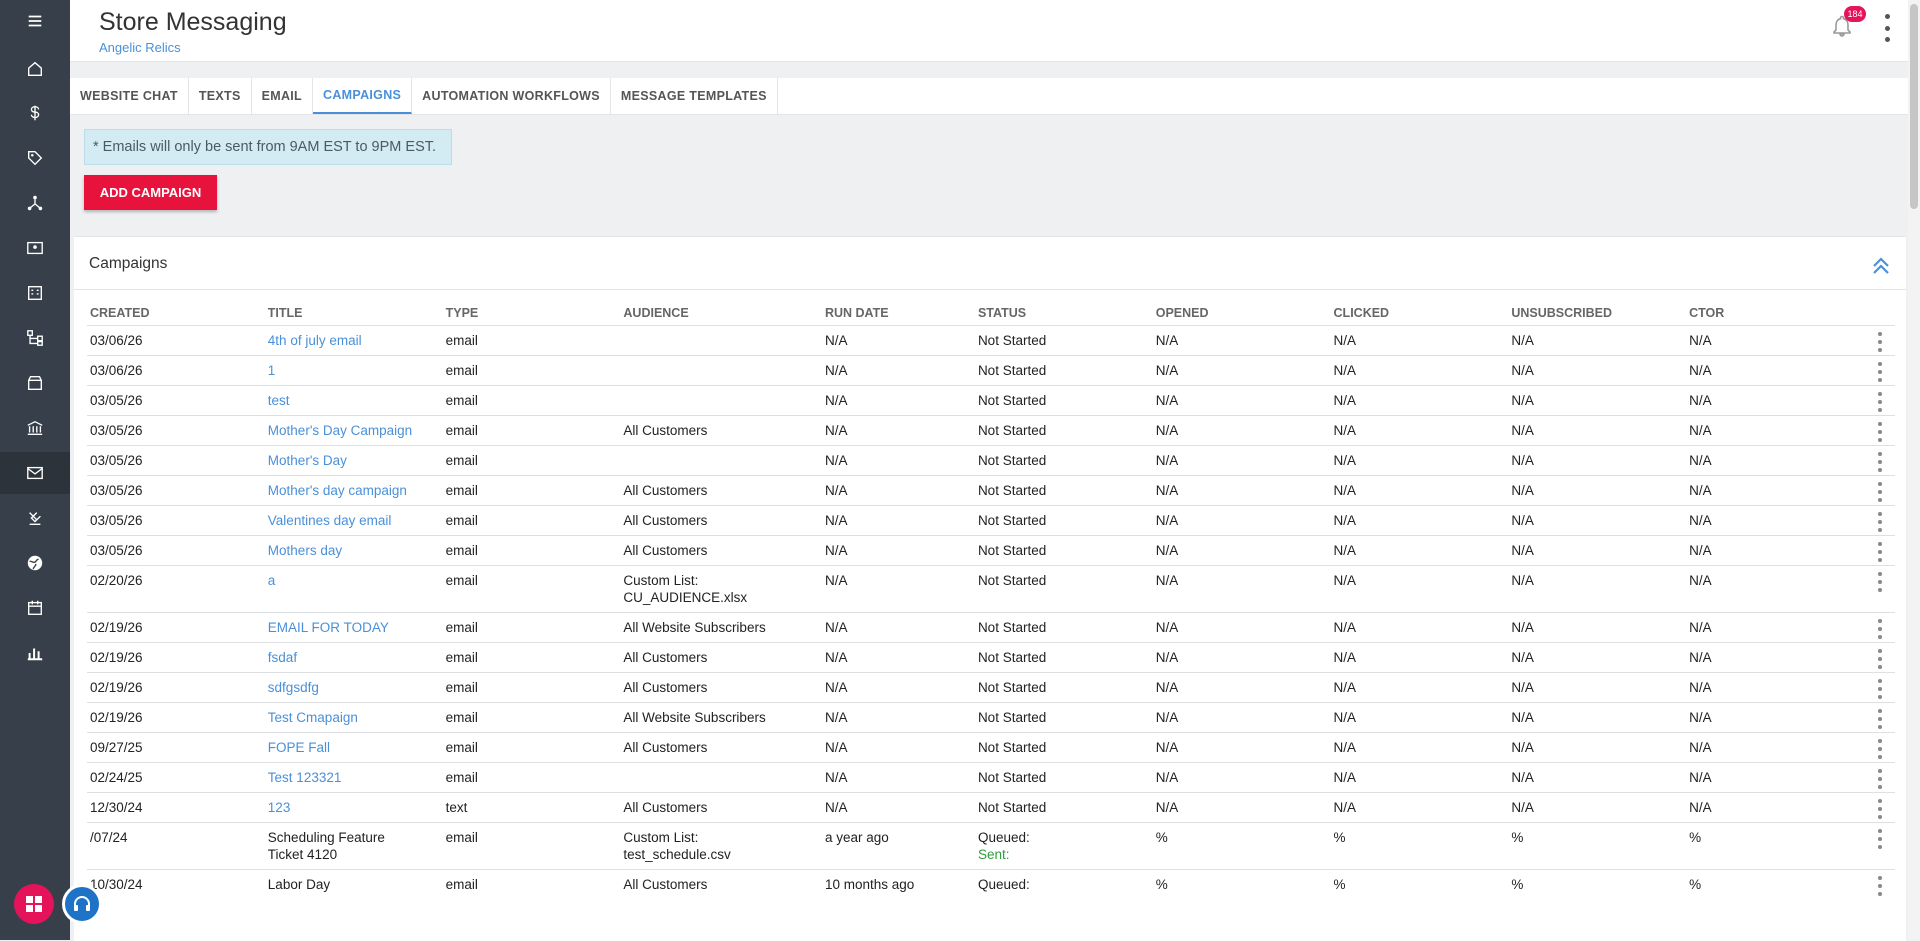  I want to click on tab-texts: TEXTS, so click(220, 96).